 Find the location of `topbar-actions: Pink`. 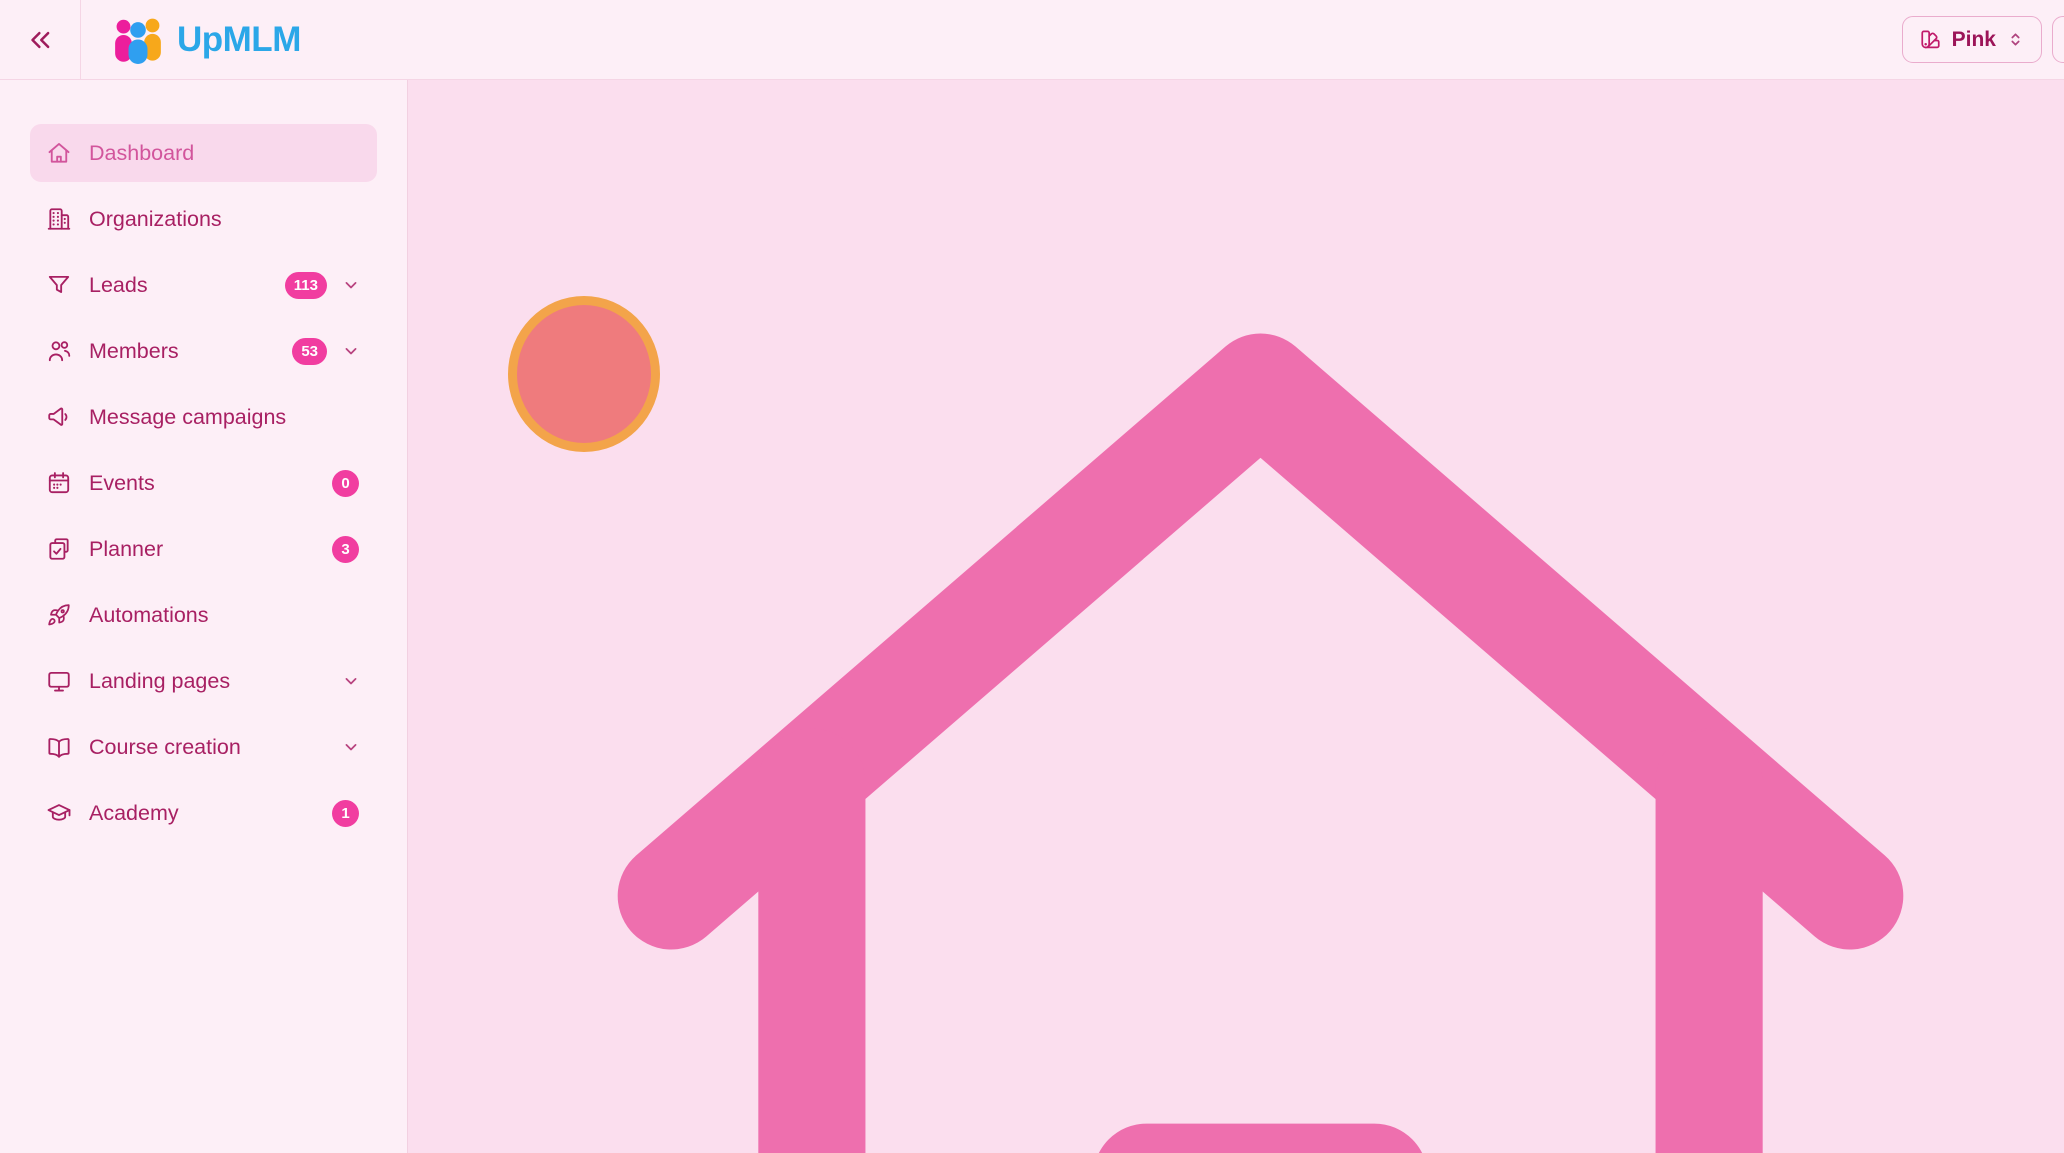

topbar-actions: Pink is located at coordinates (1982, 39).